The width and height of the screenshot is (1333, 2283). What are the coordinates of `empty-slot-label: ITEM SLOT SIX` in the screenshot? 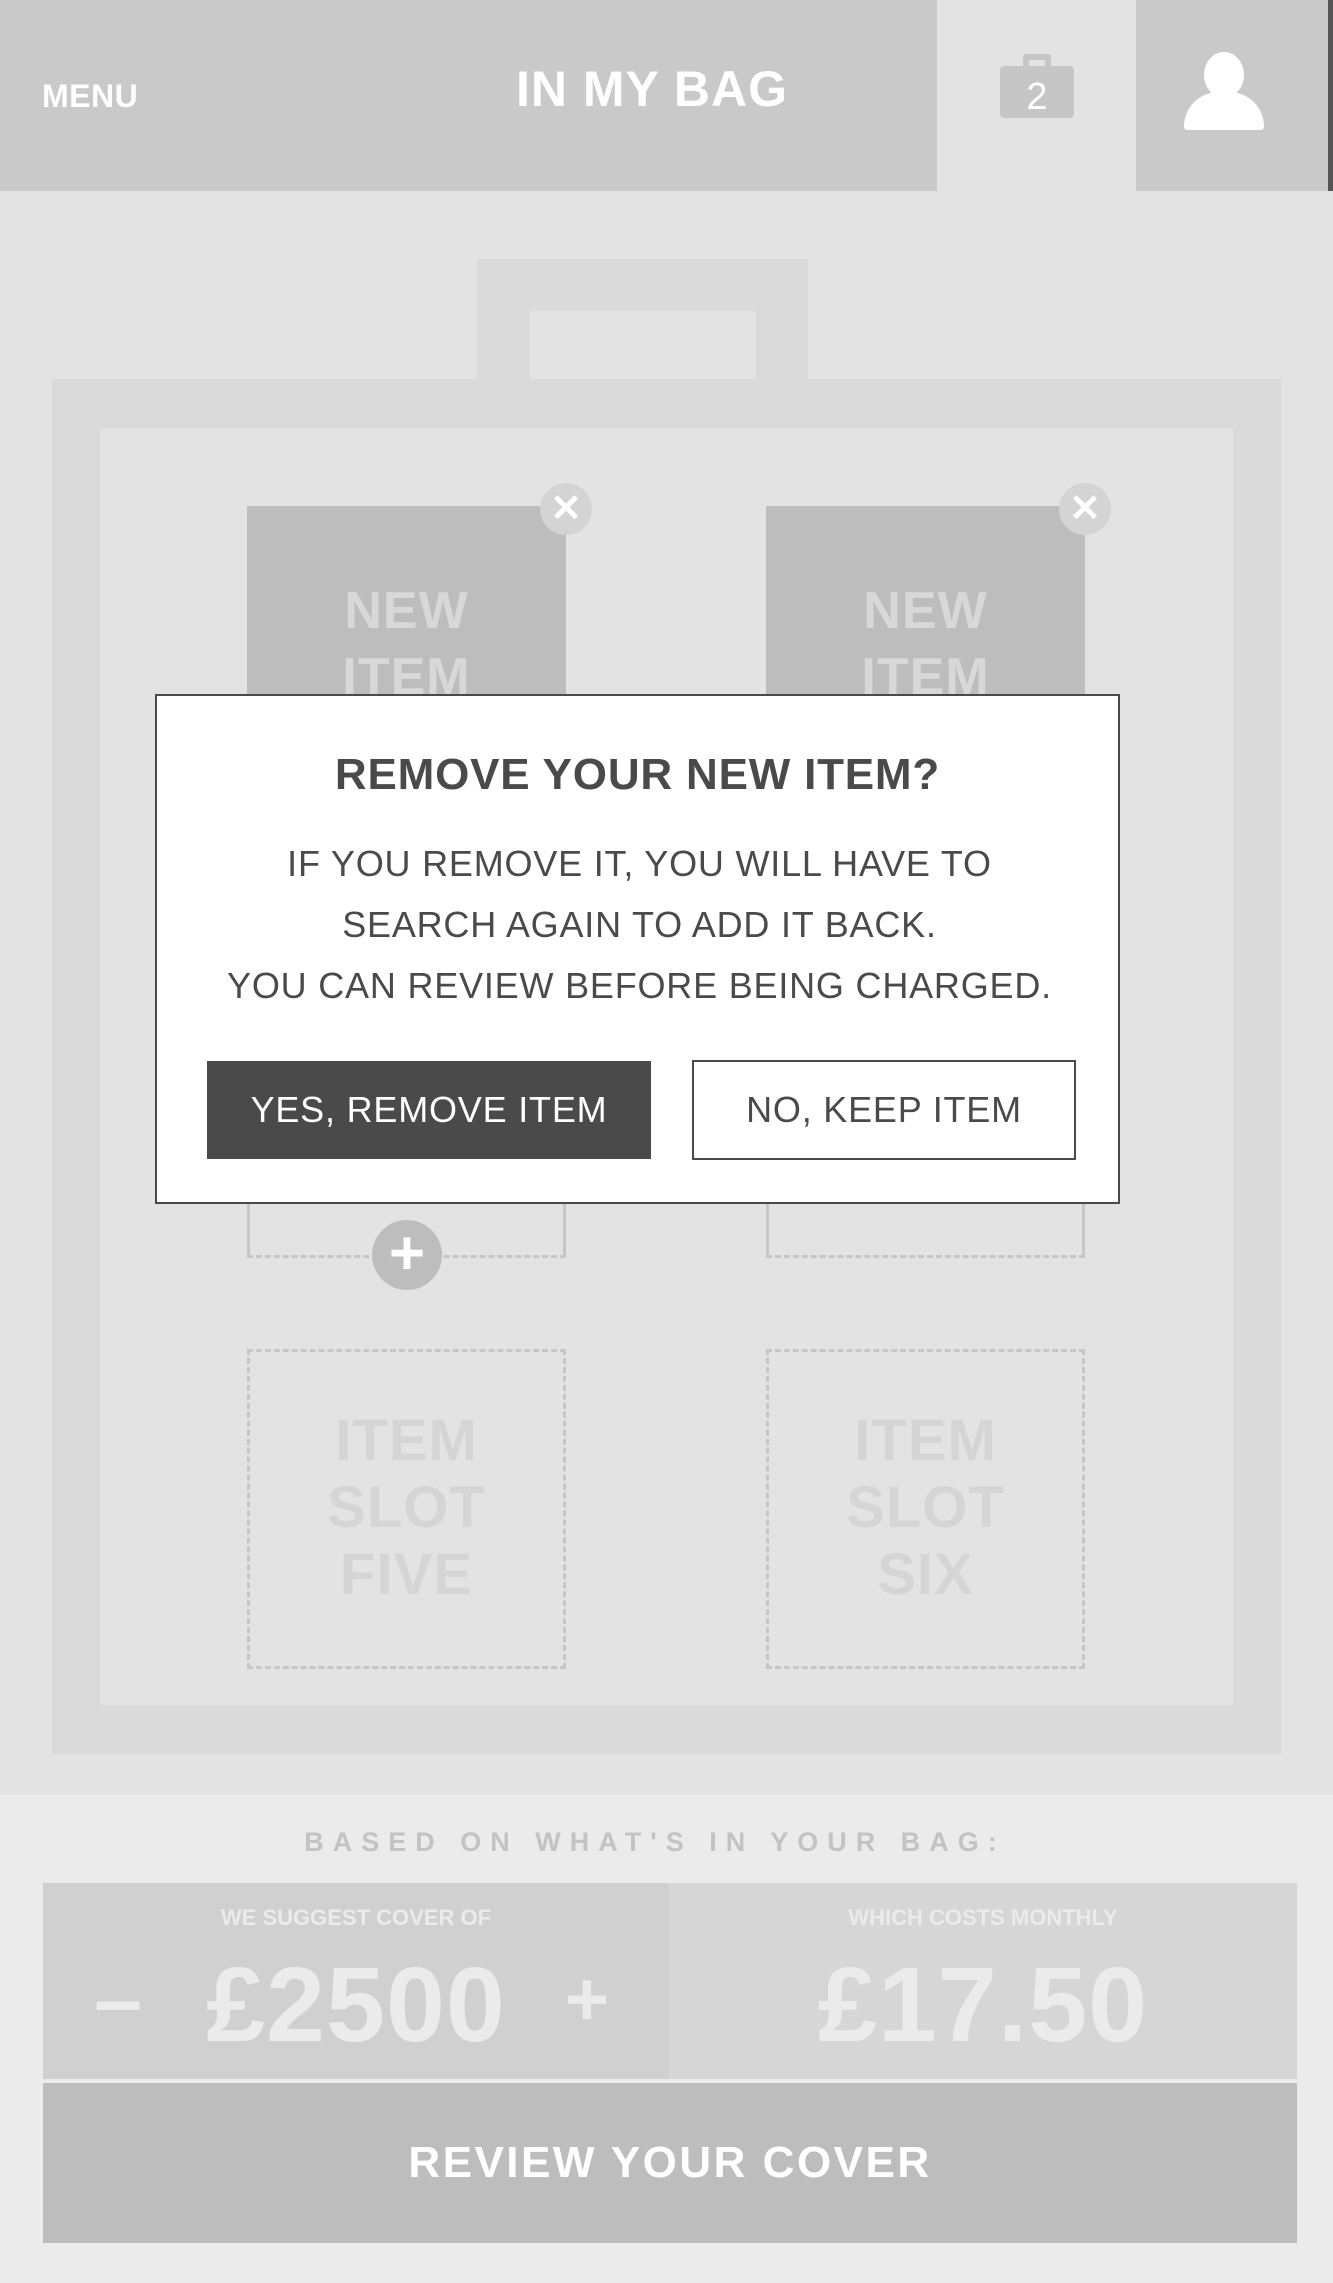 It's located at (925, 1507).